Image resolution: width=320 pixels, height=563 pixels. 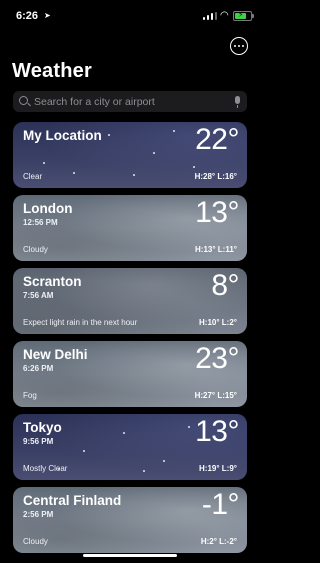 I want to click on city-condition: Fog, so click(x=30, y=395).